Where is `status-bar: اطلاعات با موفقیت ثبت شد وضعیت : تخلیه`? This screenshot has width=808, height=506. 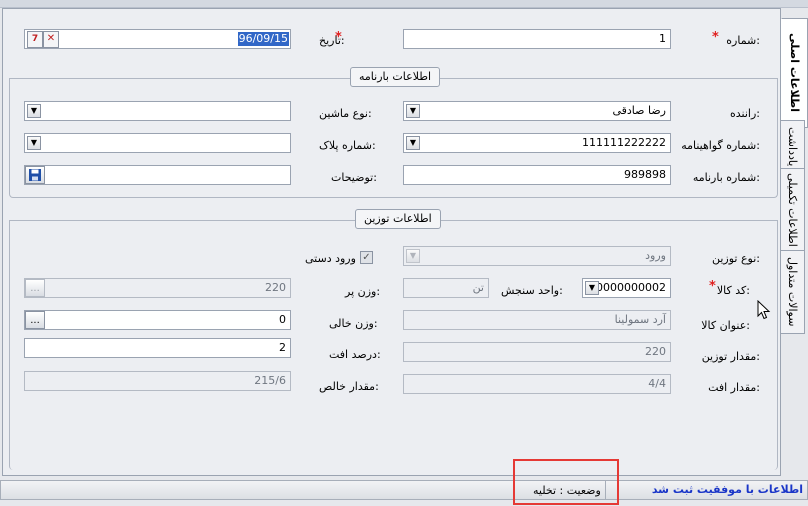
status-bar: اطلاعات با موفقیت ثبت شد وضعیت : تخلیه is located at coordinates (404, 492).